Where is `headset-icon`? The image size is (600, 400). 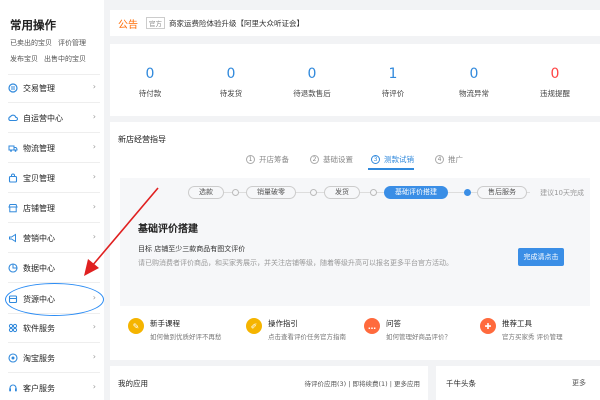 headset-icon is located at coordinates (13, 388).